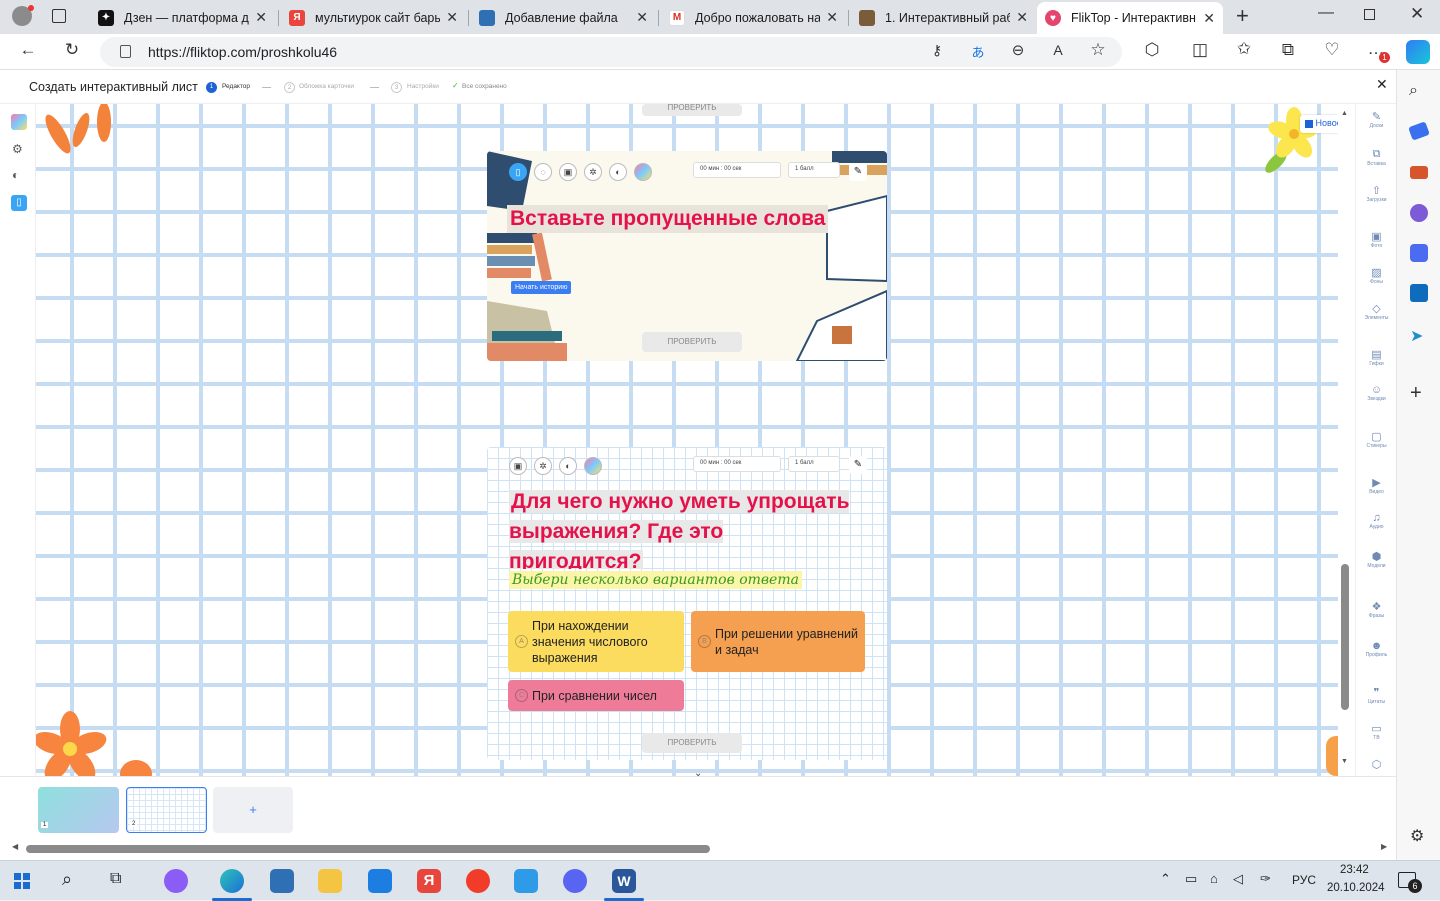 This screenshot has width=1440, height=901. I want to click on tool-elements: ◇ Элементы, so click(1376, 311).